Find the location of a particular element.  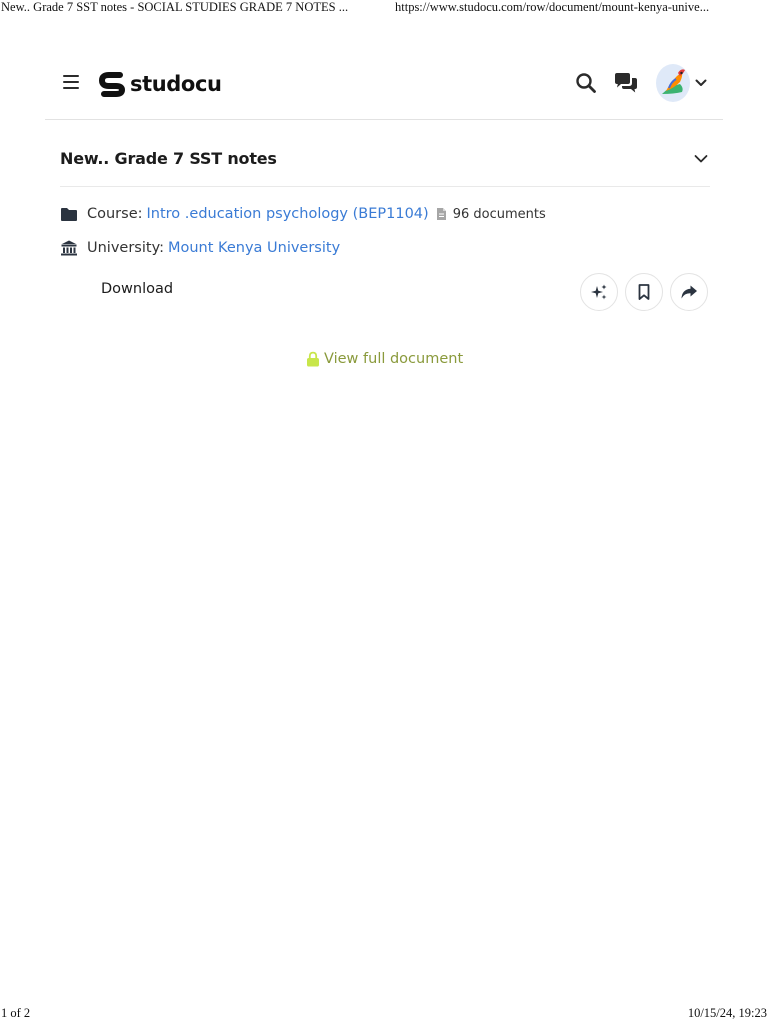

studocu-logo-icon is located at coordinates (112, 84).